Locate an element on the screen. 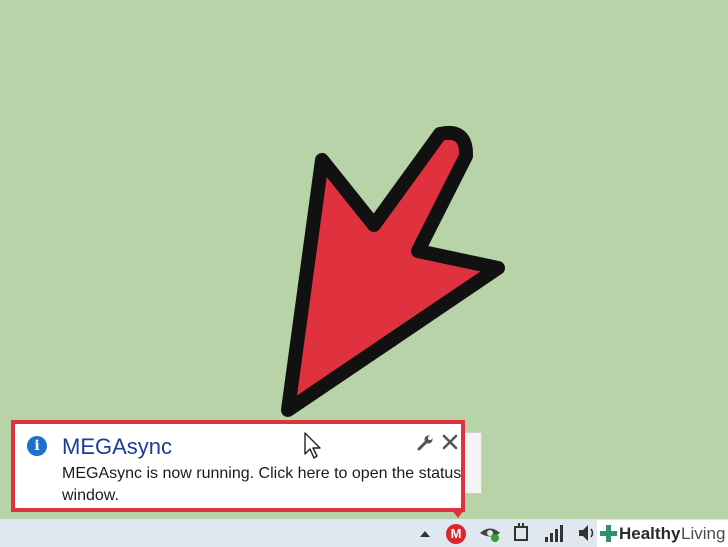  speaker-icon is located at coordinates (587, 533).